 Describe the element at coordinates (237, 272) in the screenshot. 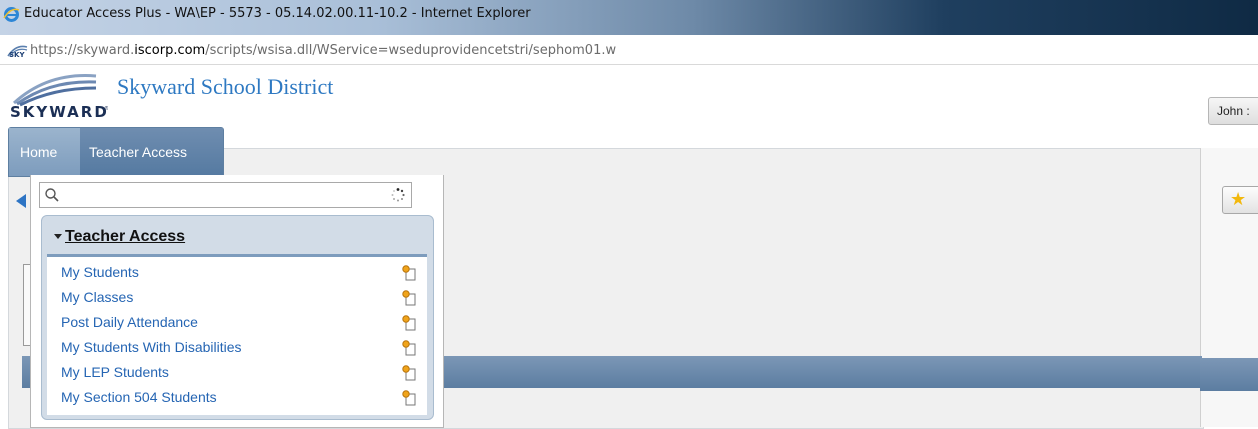

I see `menu-item-my-students: My Students` at that location.